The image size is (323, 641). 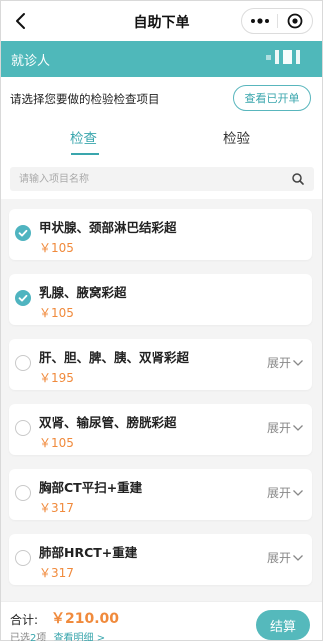 What do you see at coordinates (85, 619) in the screenshot?
I see `total-amount: ￥210.00` at bounding box center [85, 619].